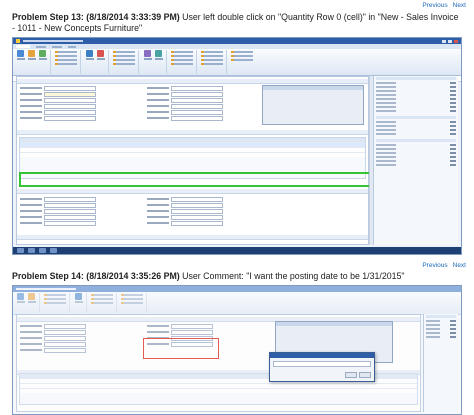 The width and height of the screenshot is (474, 415). I want to click on ribbon-post-icon, so click(20, 55).